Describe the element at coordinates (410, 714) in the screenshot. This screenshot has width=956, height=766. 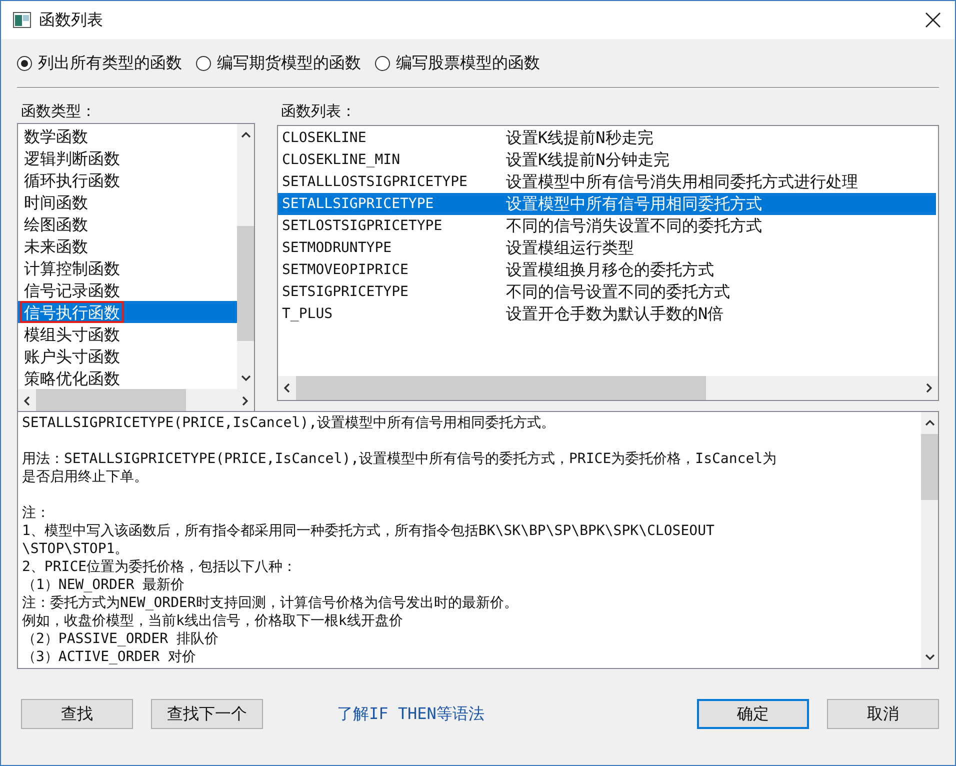
I see `help-link: 了解IF THEN等语法` at that location.